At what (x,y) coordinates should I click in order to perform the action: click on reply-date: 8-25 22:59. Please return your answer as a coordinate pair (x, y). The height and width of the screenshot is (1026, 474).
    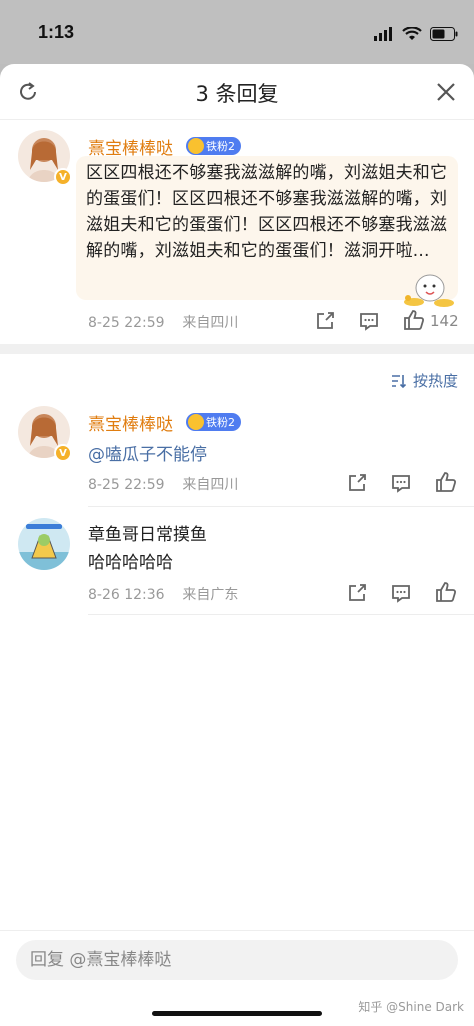
    Looking at the image, I should click on (126, 485).